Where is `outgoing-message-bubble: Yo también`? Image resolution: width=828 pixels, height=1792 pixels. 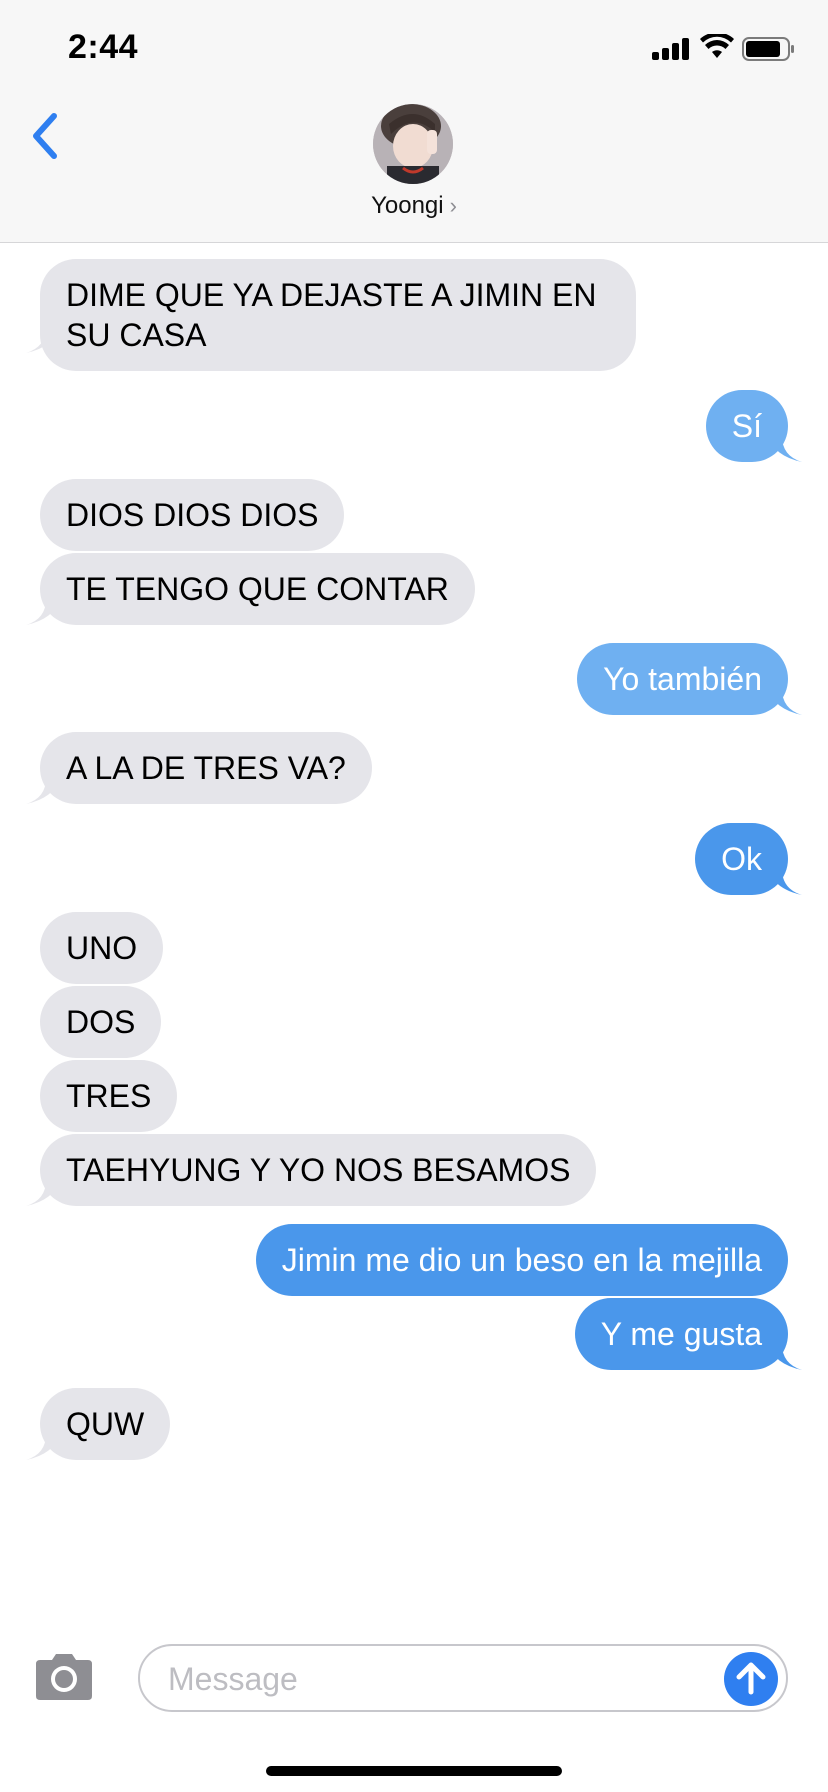 outgoing-message-bubble: Yo también is located at coordinates (682, 679).